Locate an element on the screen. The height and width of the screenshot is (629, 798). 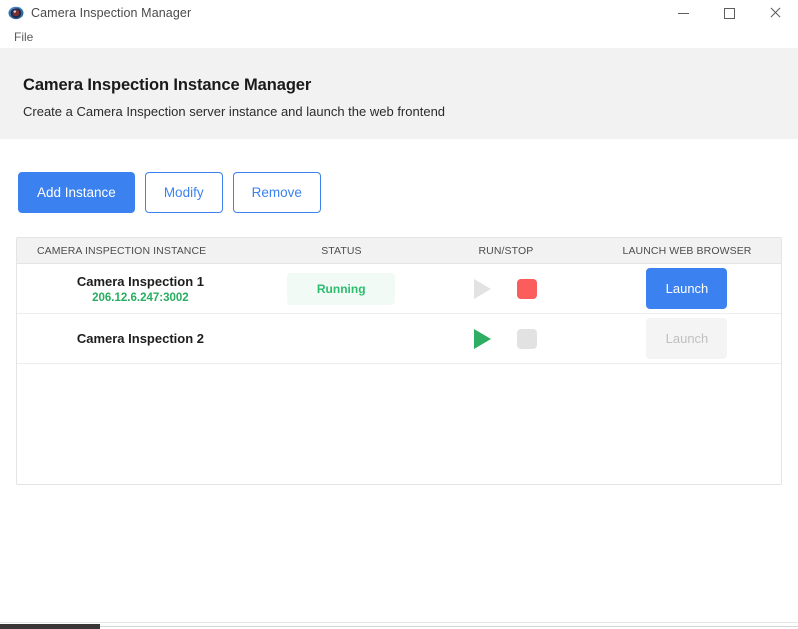
close-button is located at coordinates (775, 13).